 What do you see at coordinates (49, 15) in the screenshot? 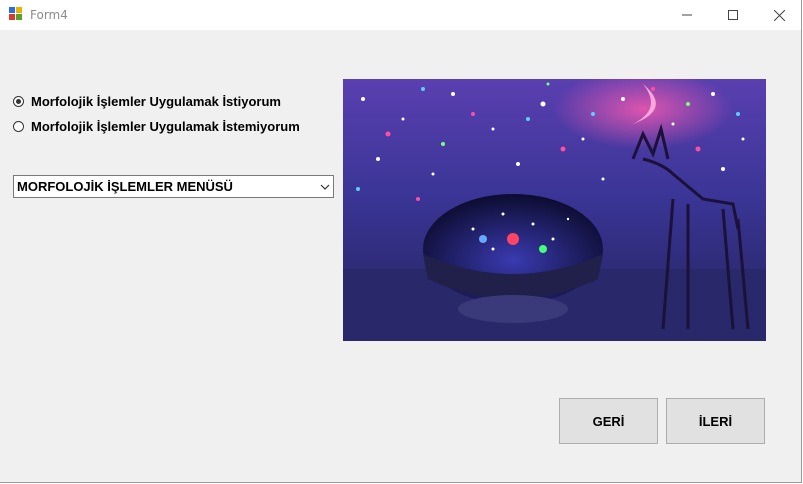
I see `window-title: Form4` at bounding box center [49, 15].